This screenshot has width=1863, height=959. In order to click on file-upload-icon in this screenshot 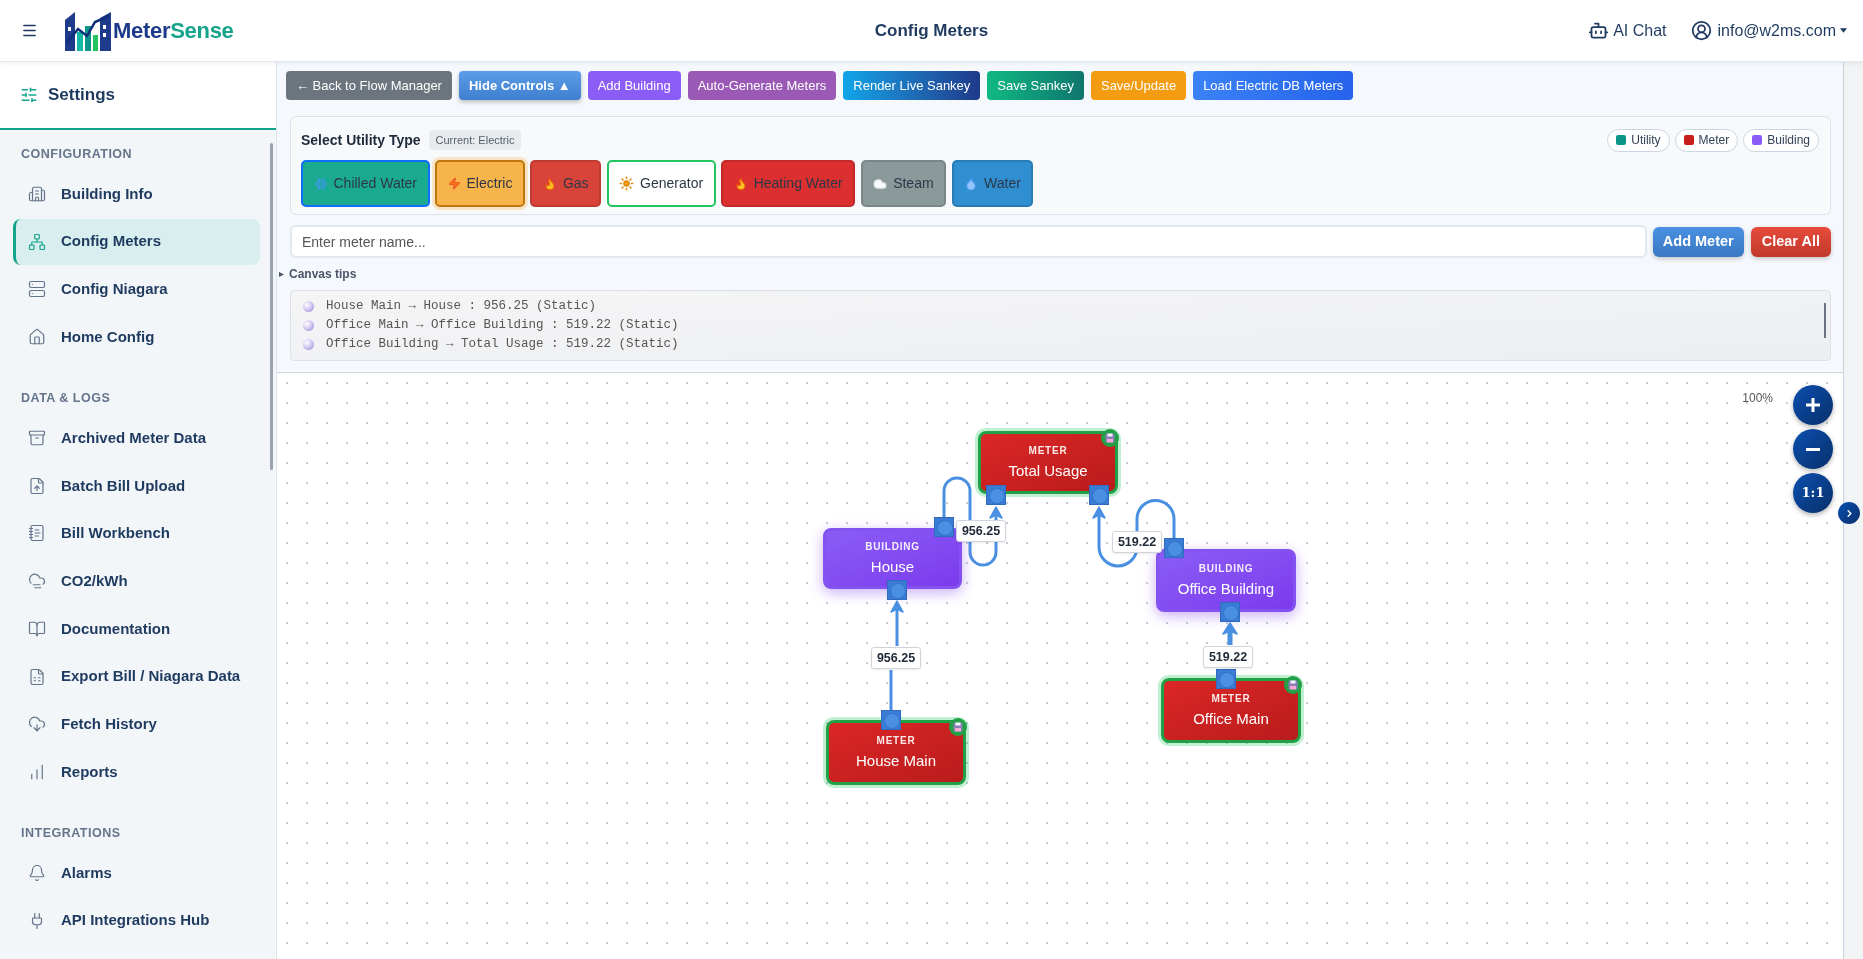, I will do `click(37, 485)`.